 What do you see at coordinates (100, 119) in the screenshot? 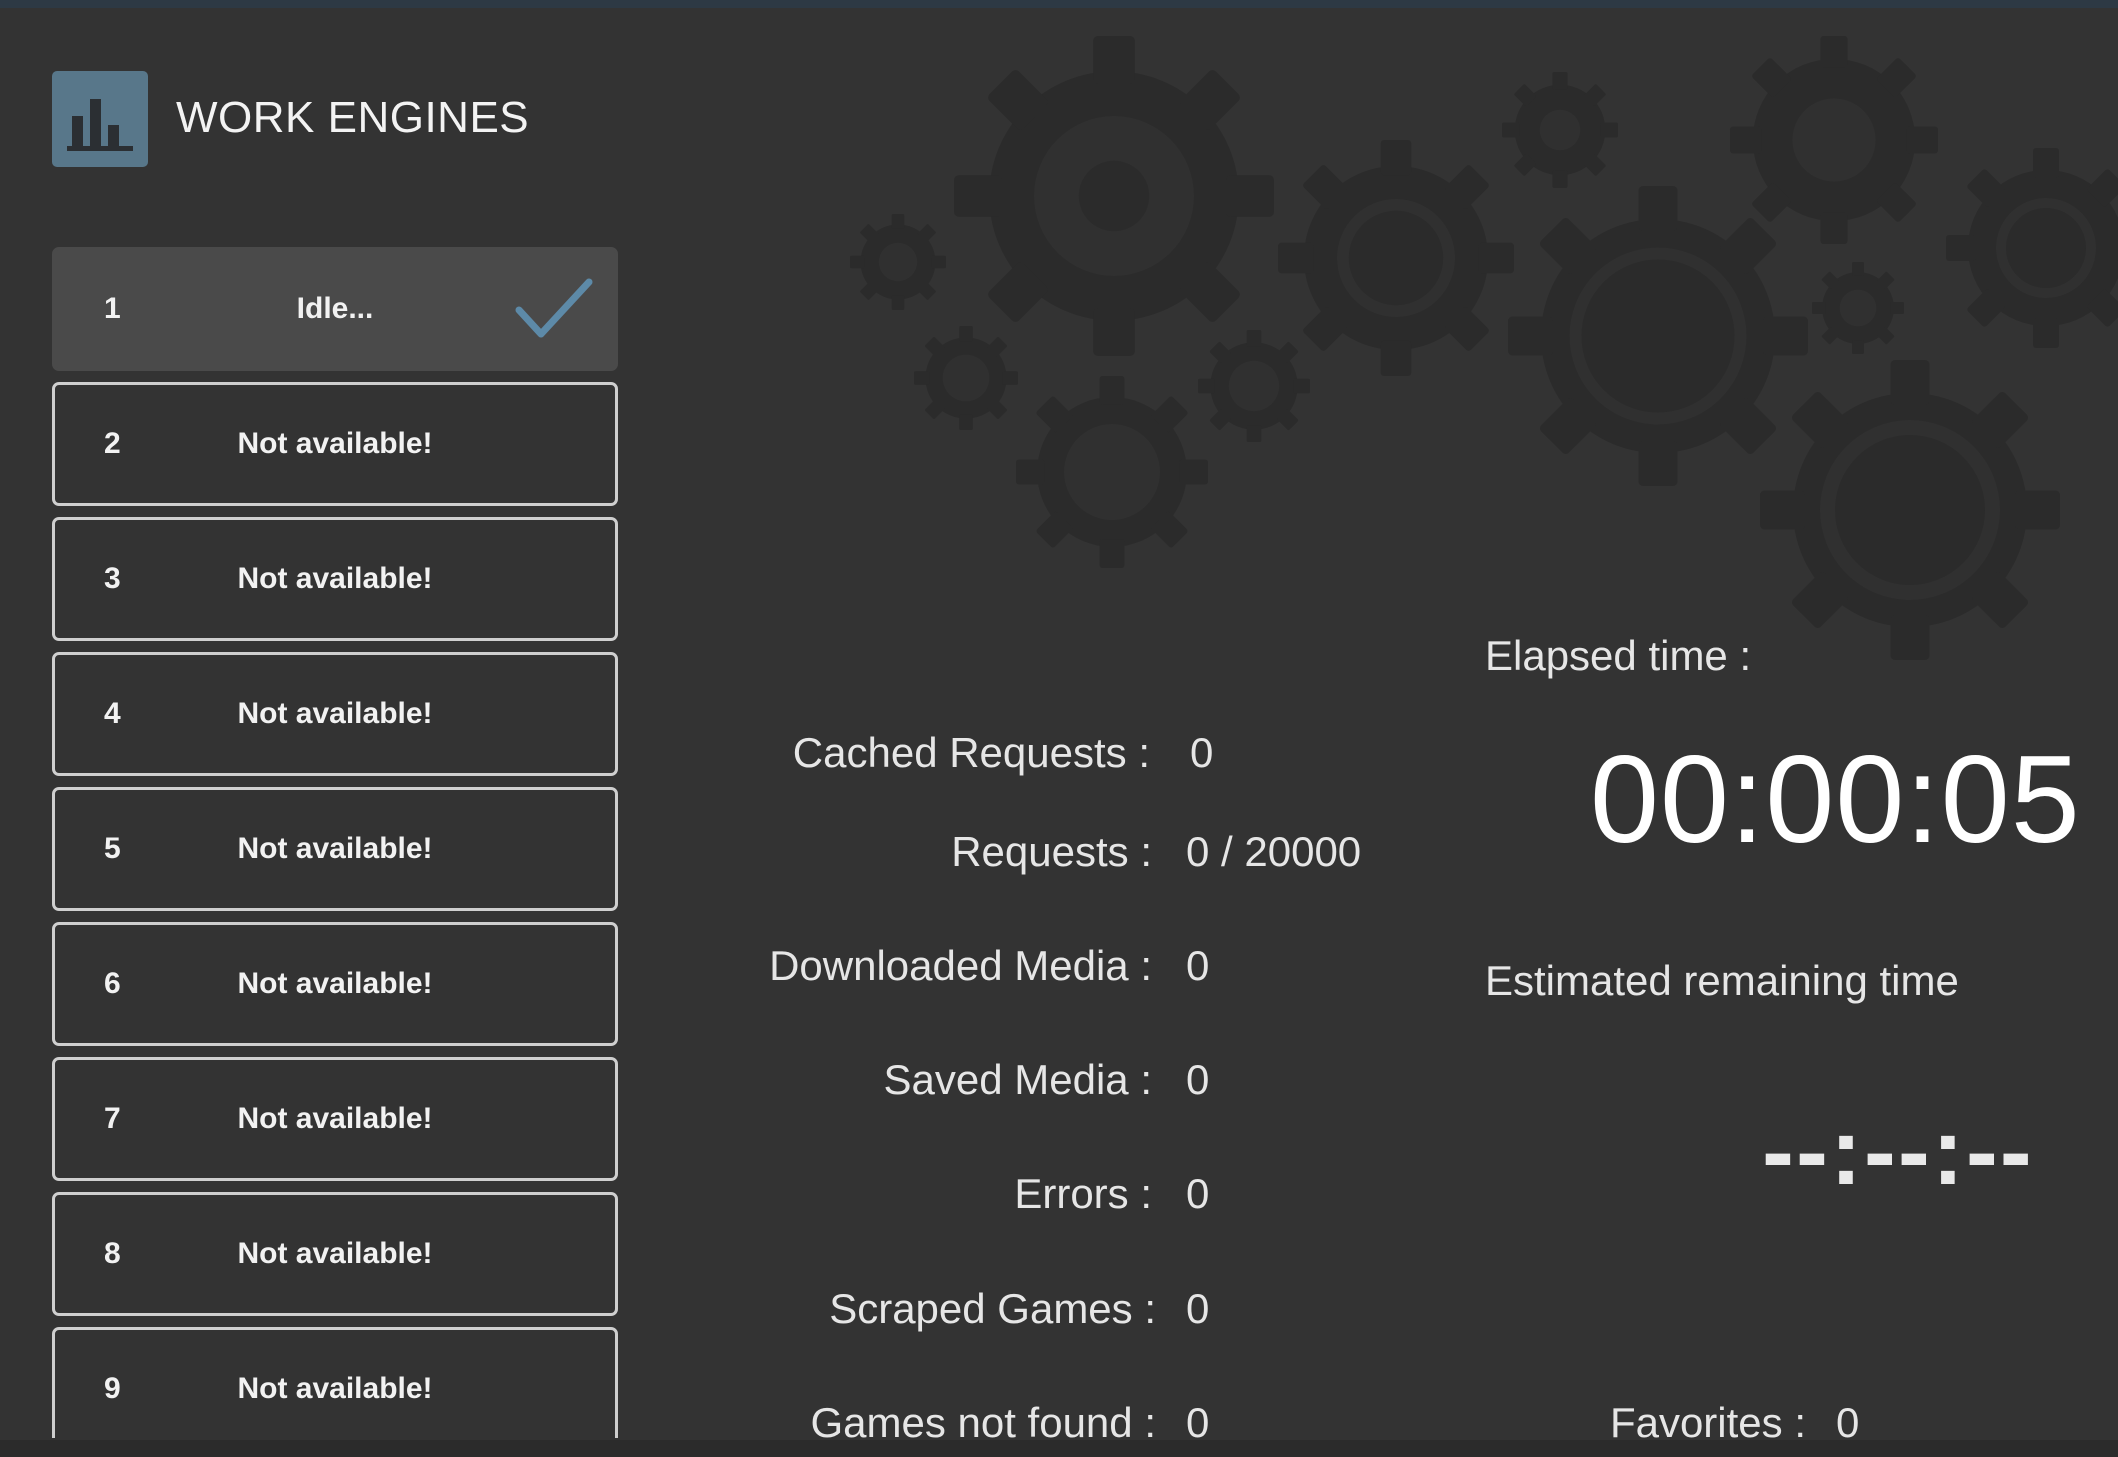
I see `bar-chart-icon` at bounding box center [100, 119].